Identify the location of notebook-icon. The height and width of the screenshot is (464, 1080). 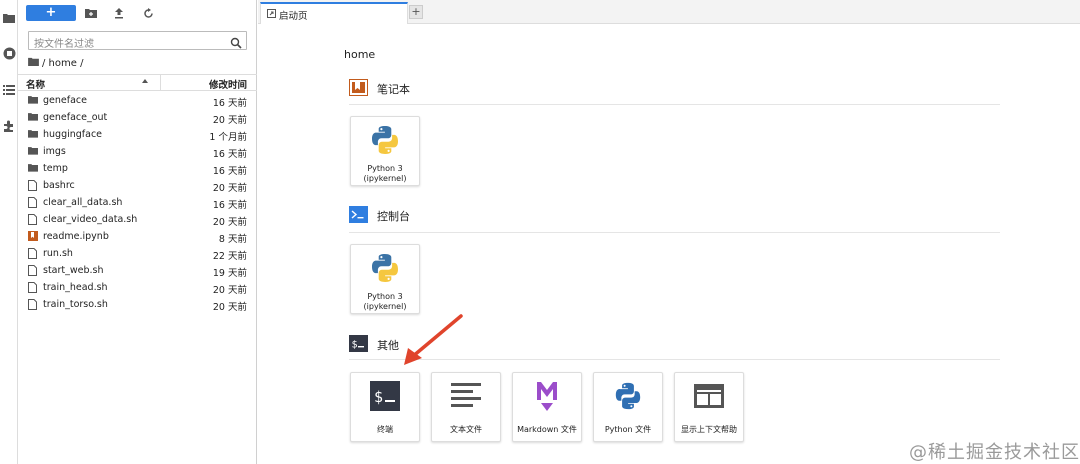
(33, 236).